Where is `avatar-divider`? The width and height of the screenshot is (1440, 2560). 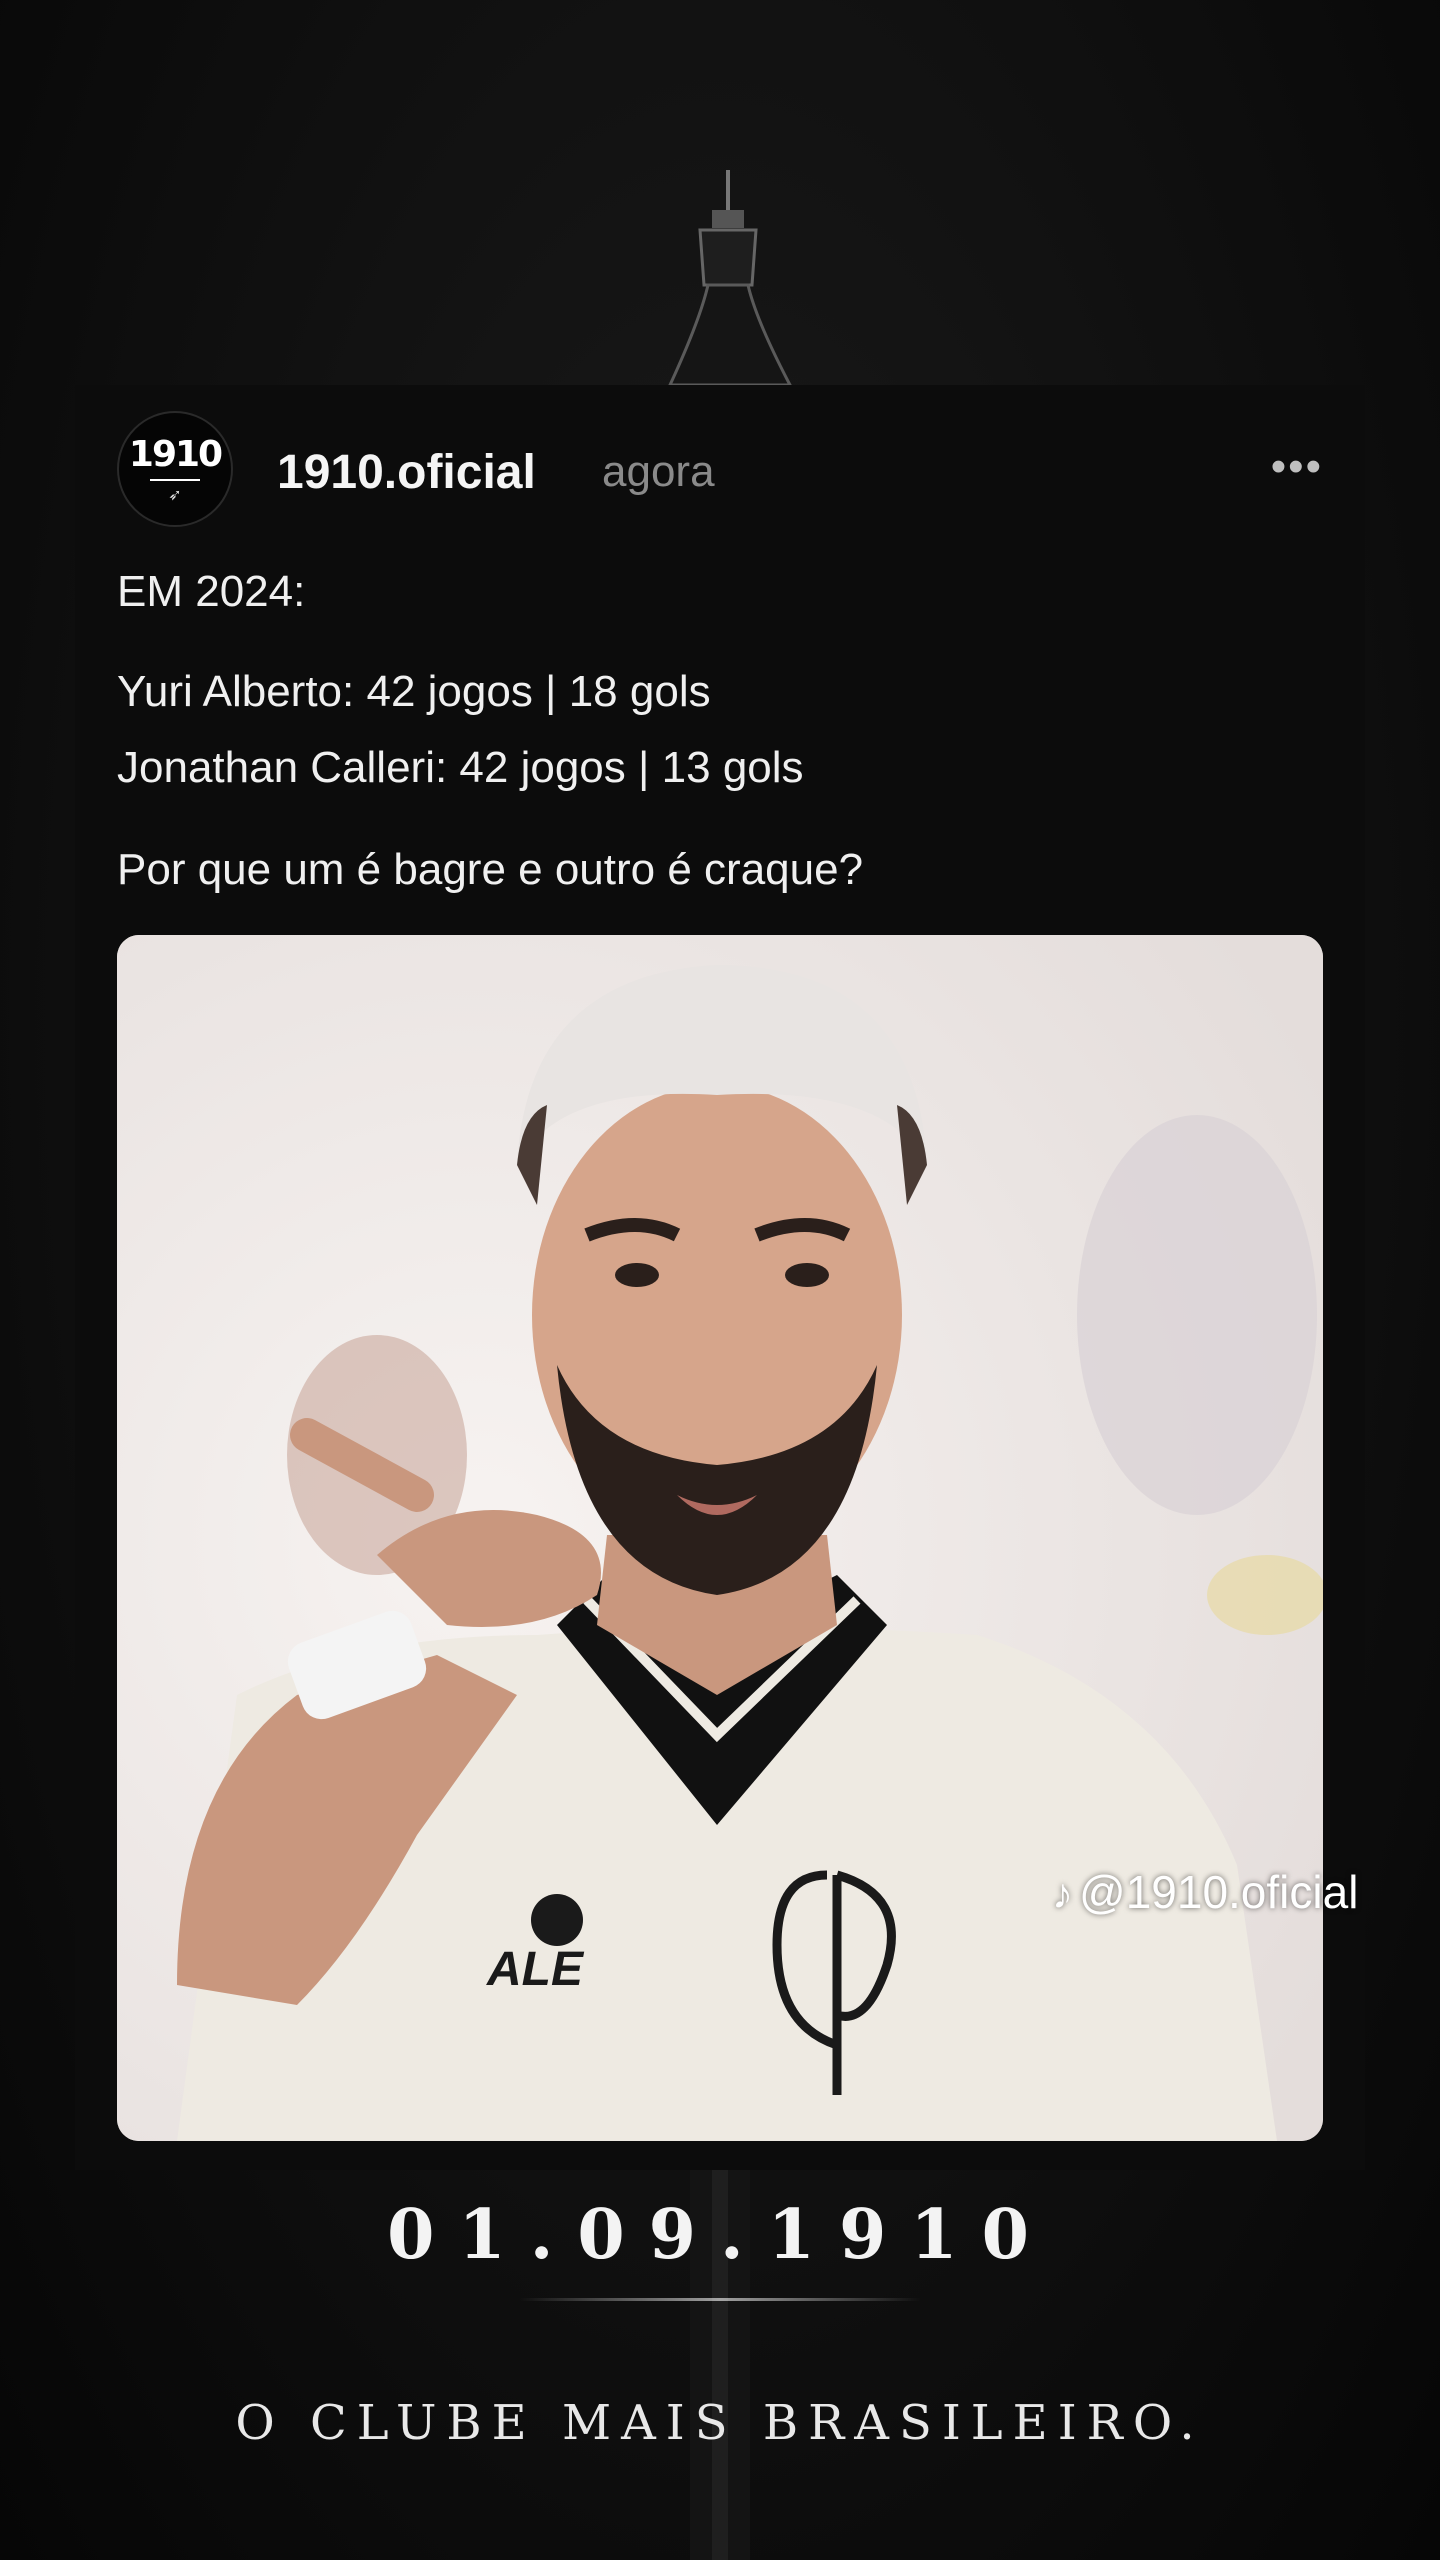
avatar-divider is located at coordinates (175, 480).